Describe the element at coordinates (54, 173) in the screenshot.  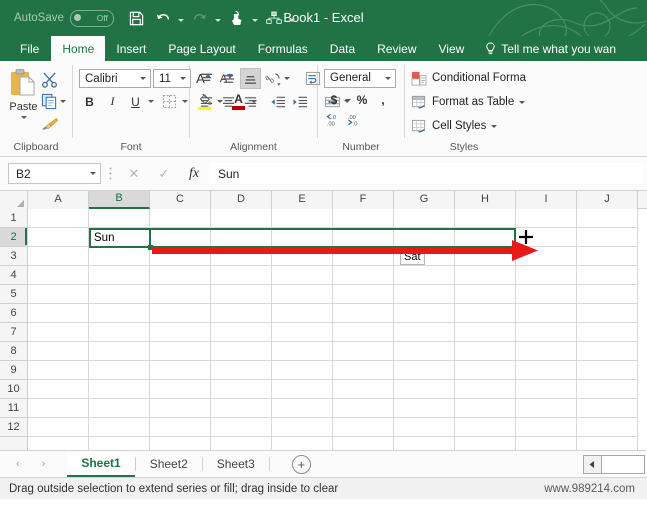
I see `name-box: B2` at that location.